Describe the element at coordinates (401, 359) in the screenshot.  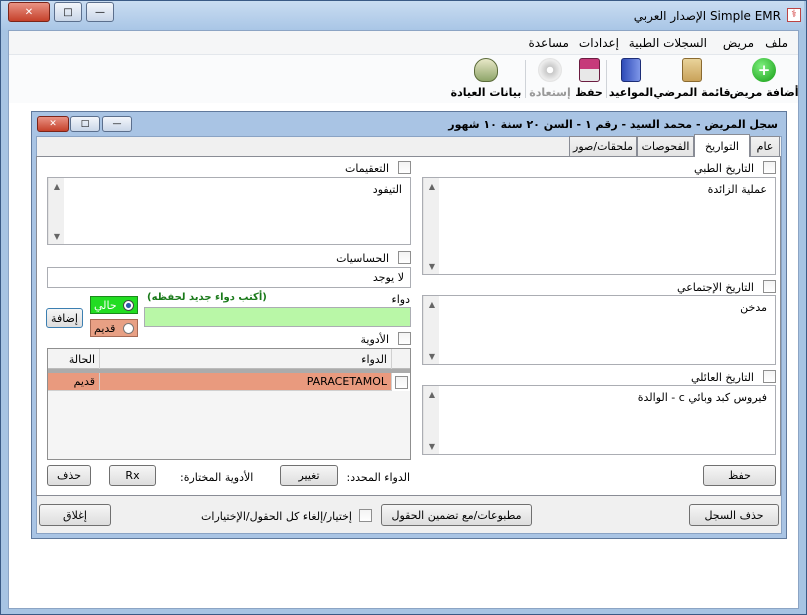
I see `grid-header-corner` at that location.